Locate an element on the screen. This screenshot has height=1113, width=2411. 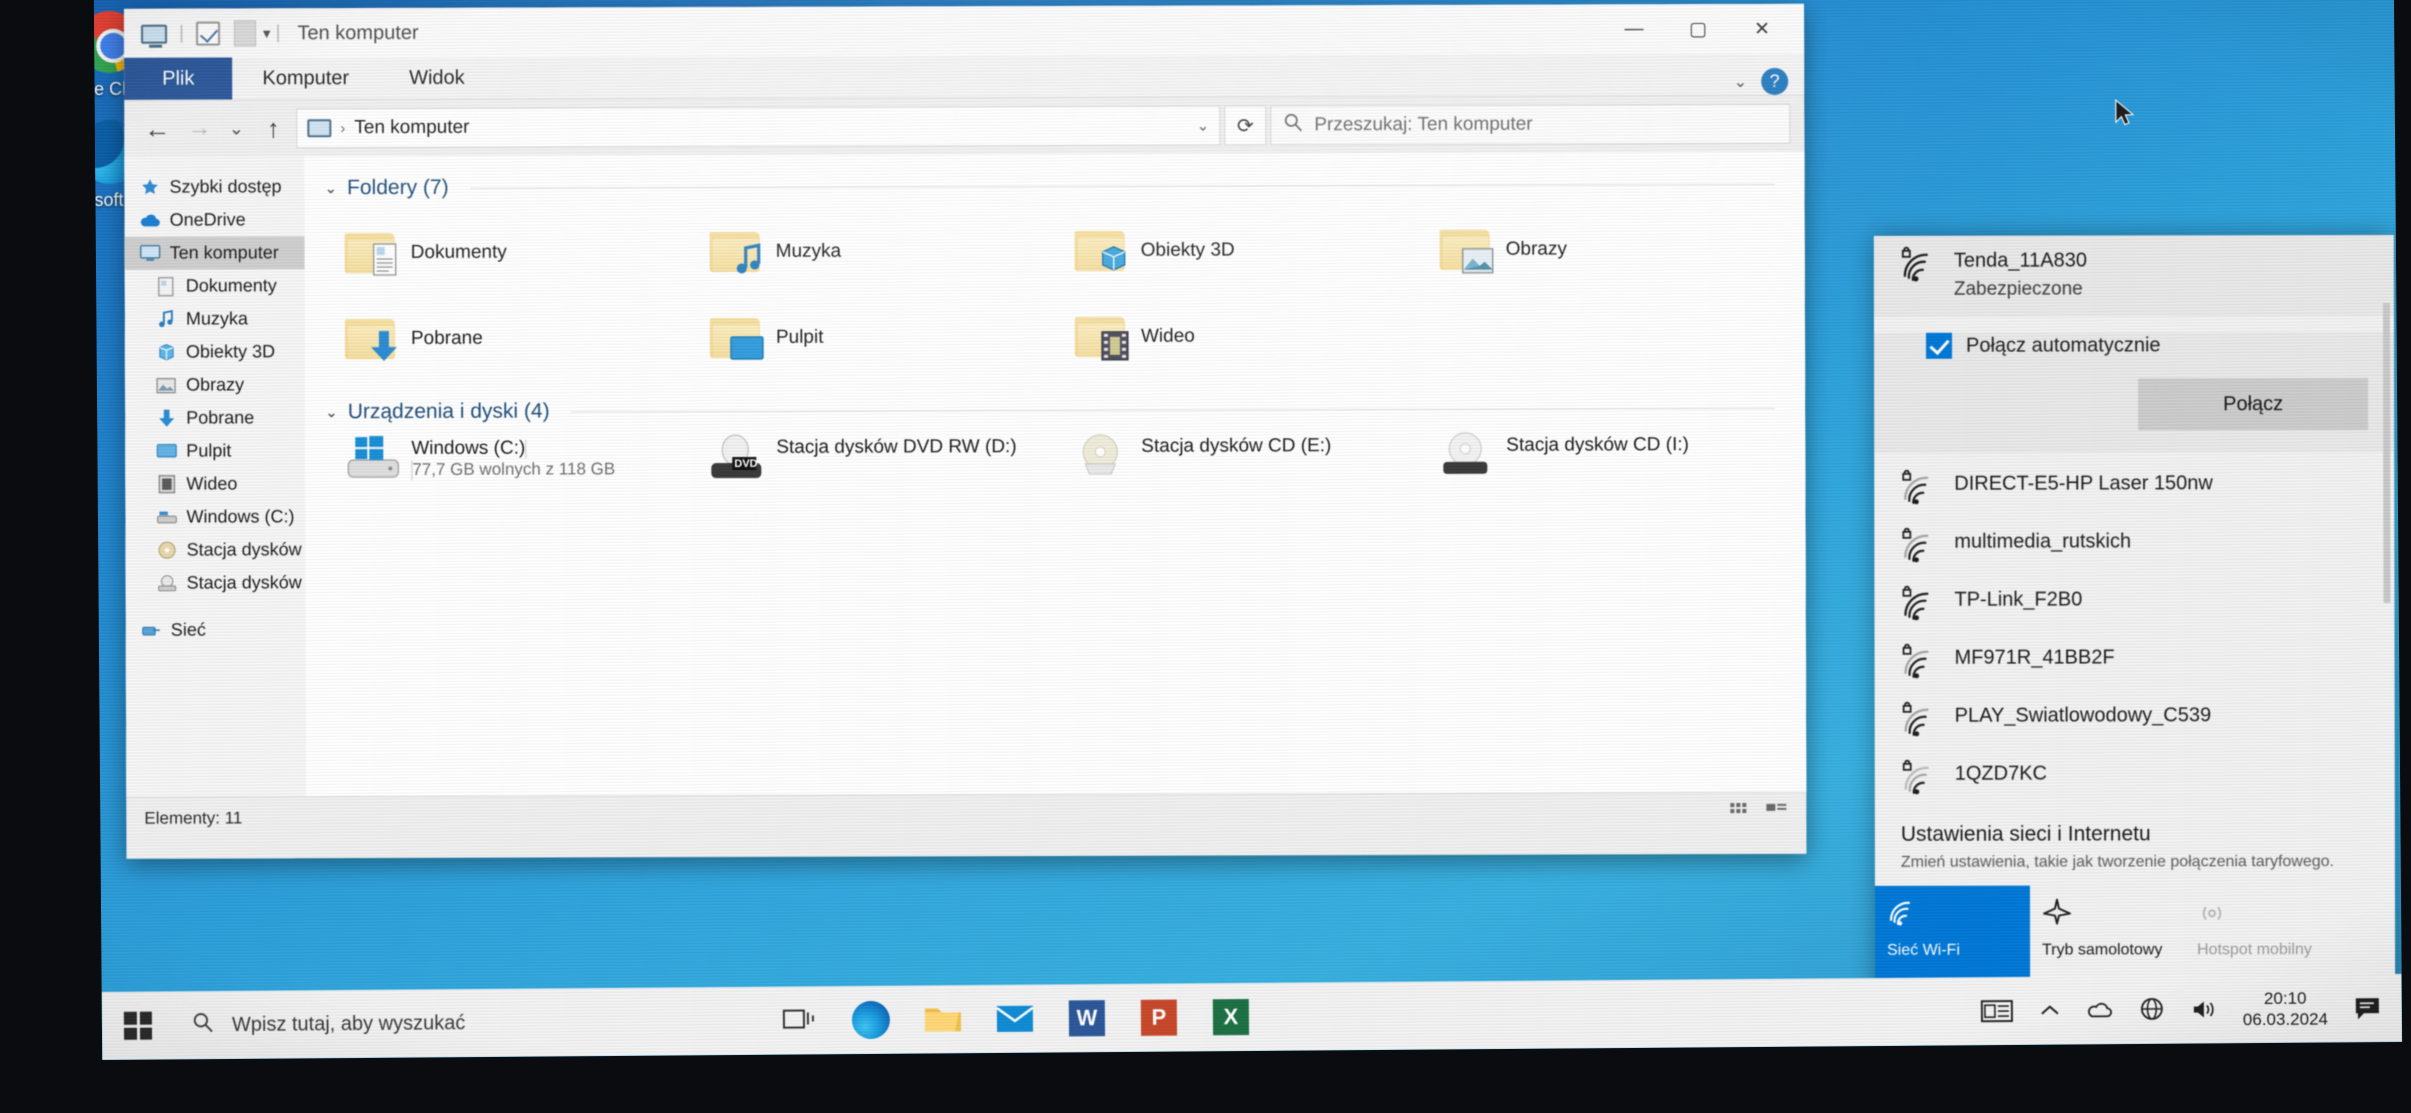
minimize-button: — is located at coordinates (1634, 29).